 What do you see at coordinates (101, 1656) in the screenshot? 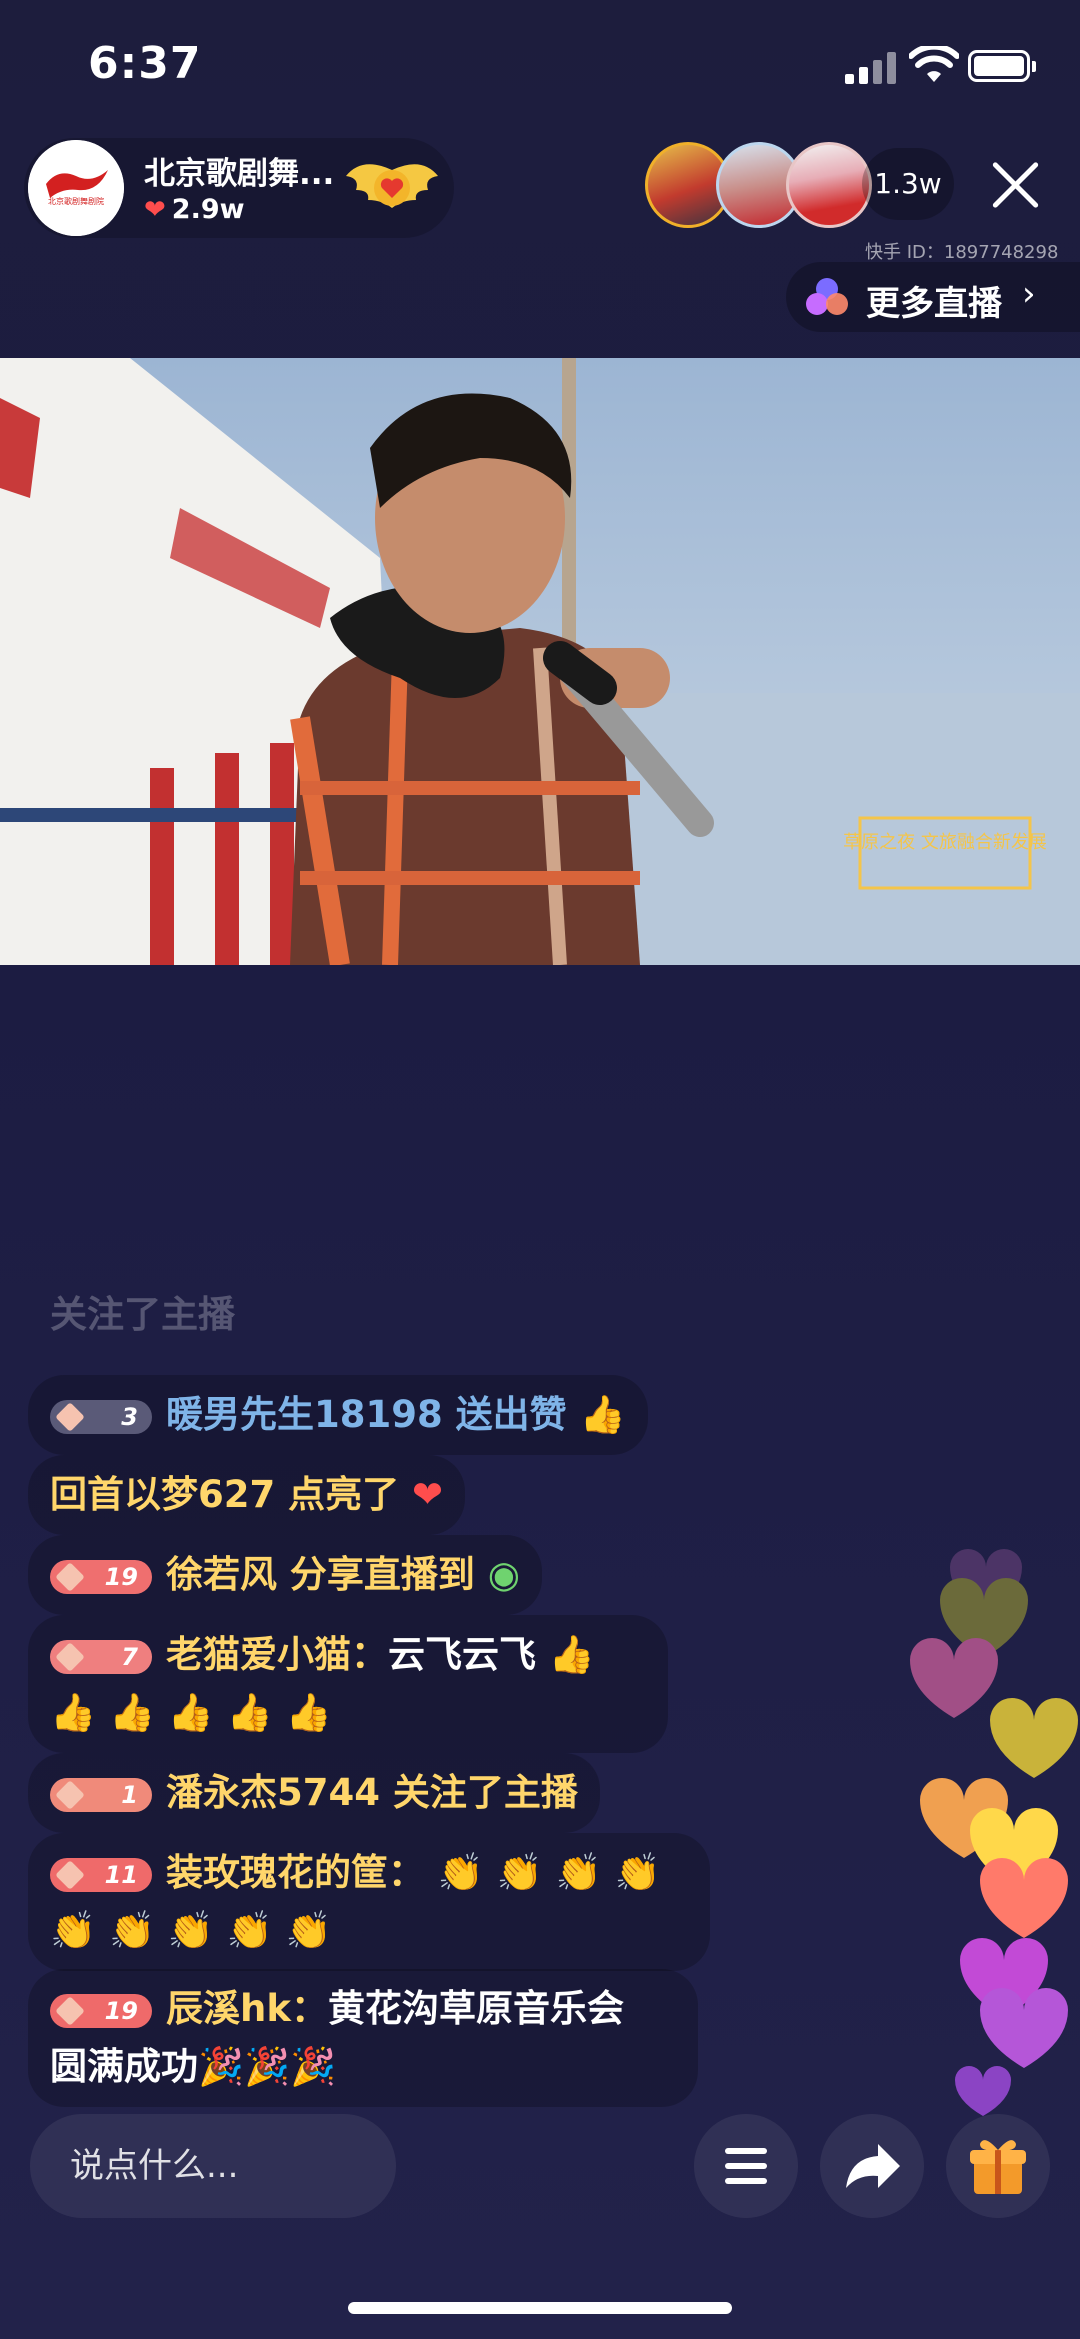
I see `level-badge: 7` at bounding box center [101, 1656].